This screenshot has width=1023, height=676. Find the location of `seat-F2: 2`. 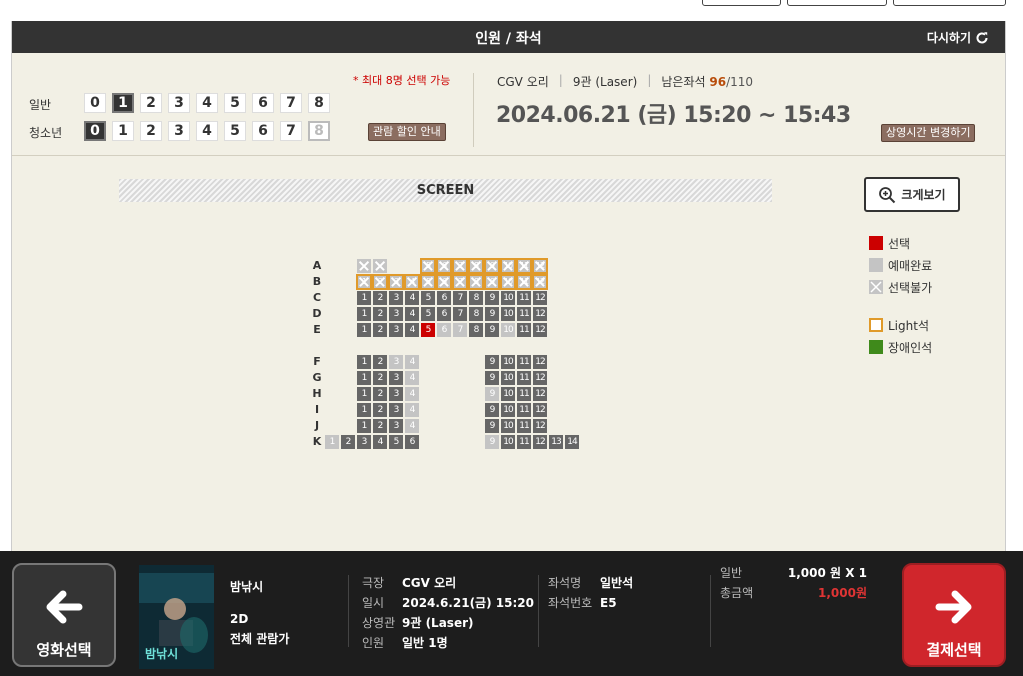

seat-F2: 2 is located at coordinates (380, 362).